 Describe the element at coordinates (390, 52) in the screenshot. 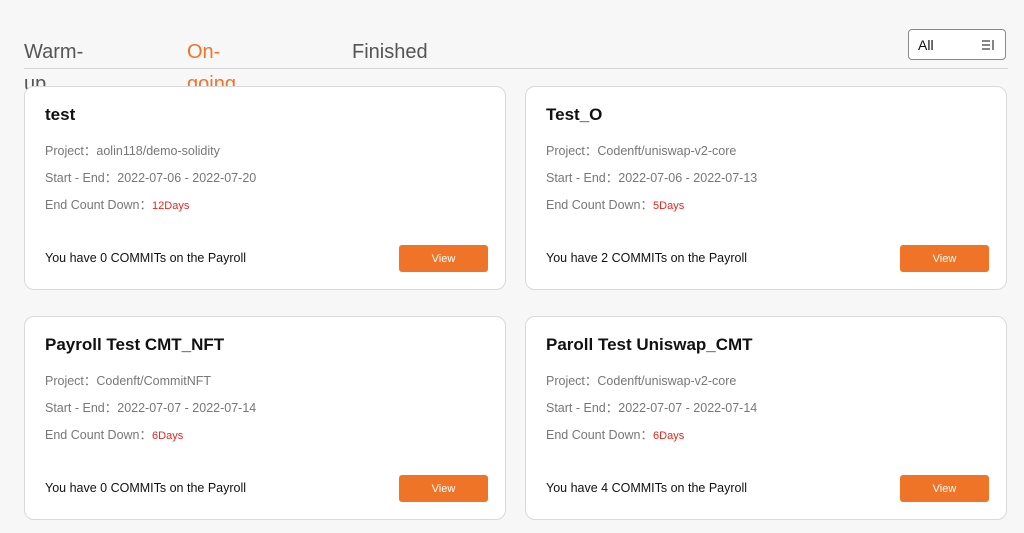

I see `tab-finished: Finished` at that location.